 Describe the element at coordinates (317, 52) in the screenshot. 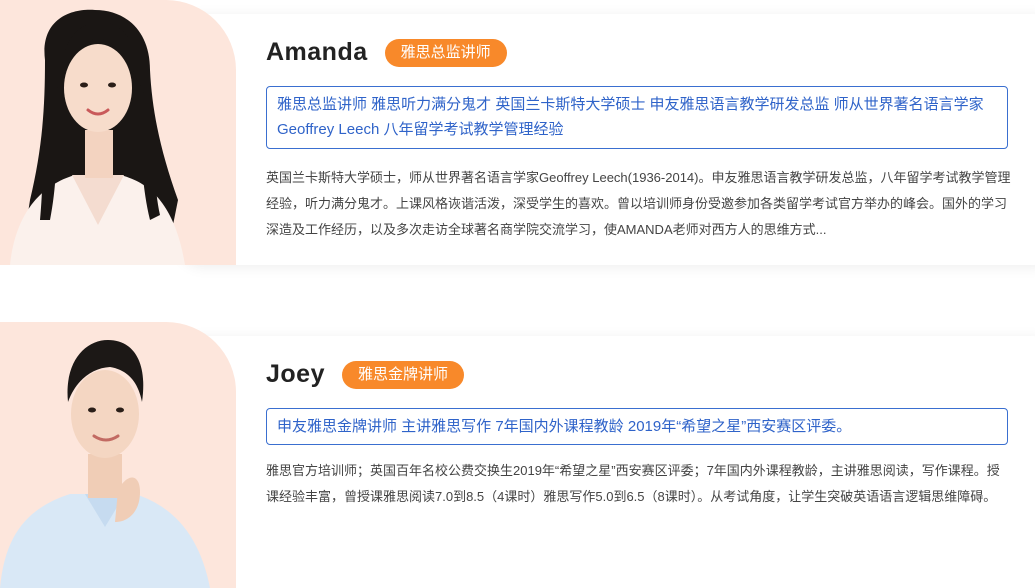

I see `teacher-name: Amanda` at that location.